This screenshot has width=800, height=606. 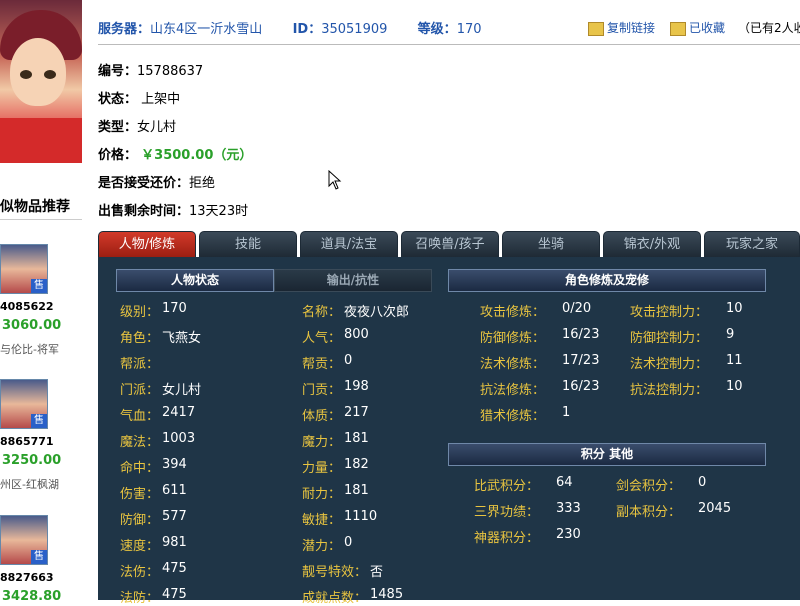 What do you see at coordinates (607, 454) in the screenshot?
I see `section-points: 积分 其他` at bounding box center [607, 454].